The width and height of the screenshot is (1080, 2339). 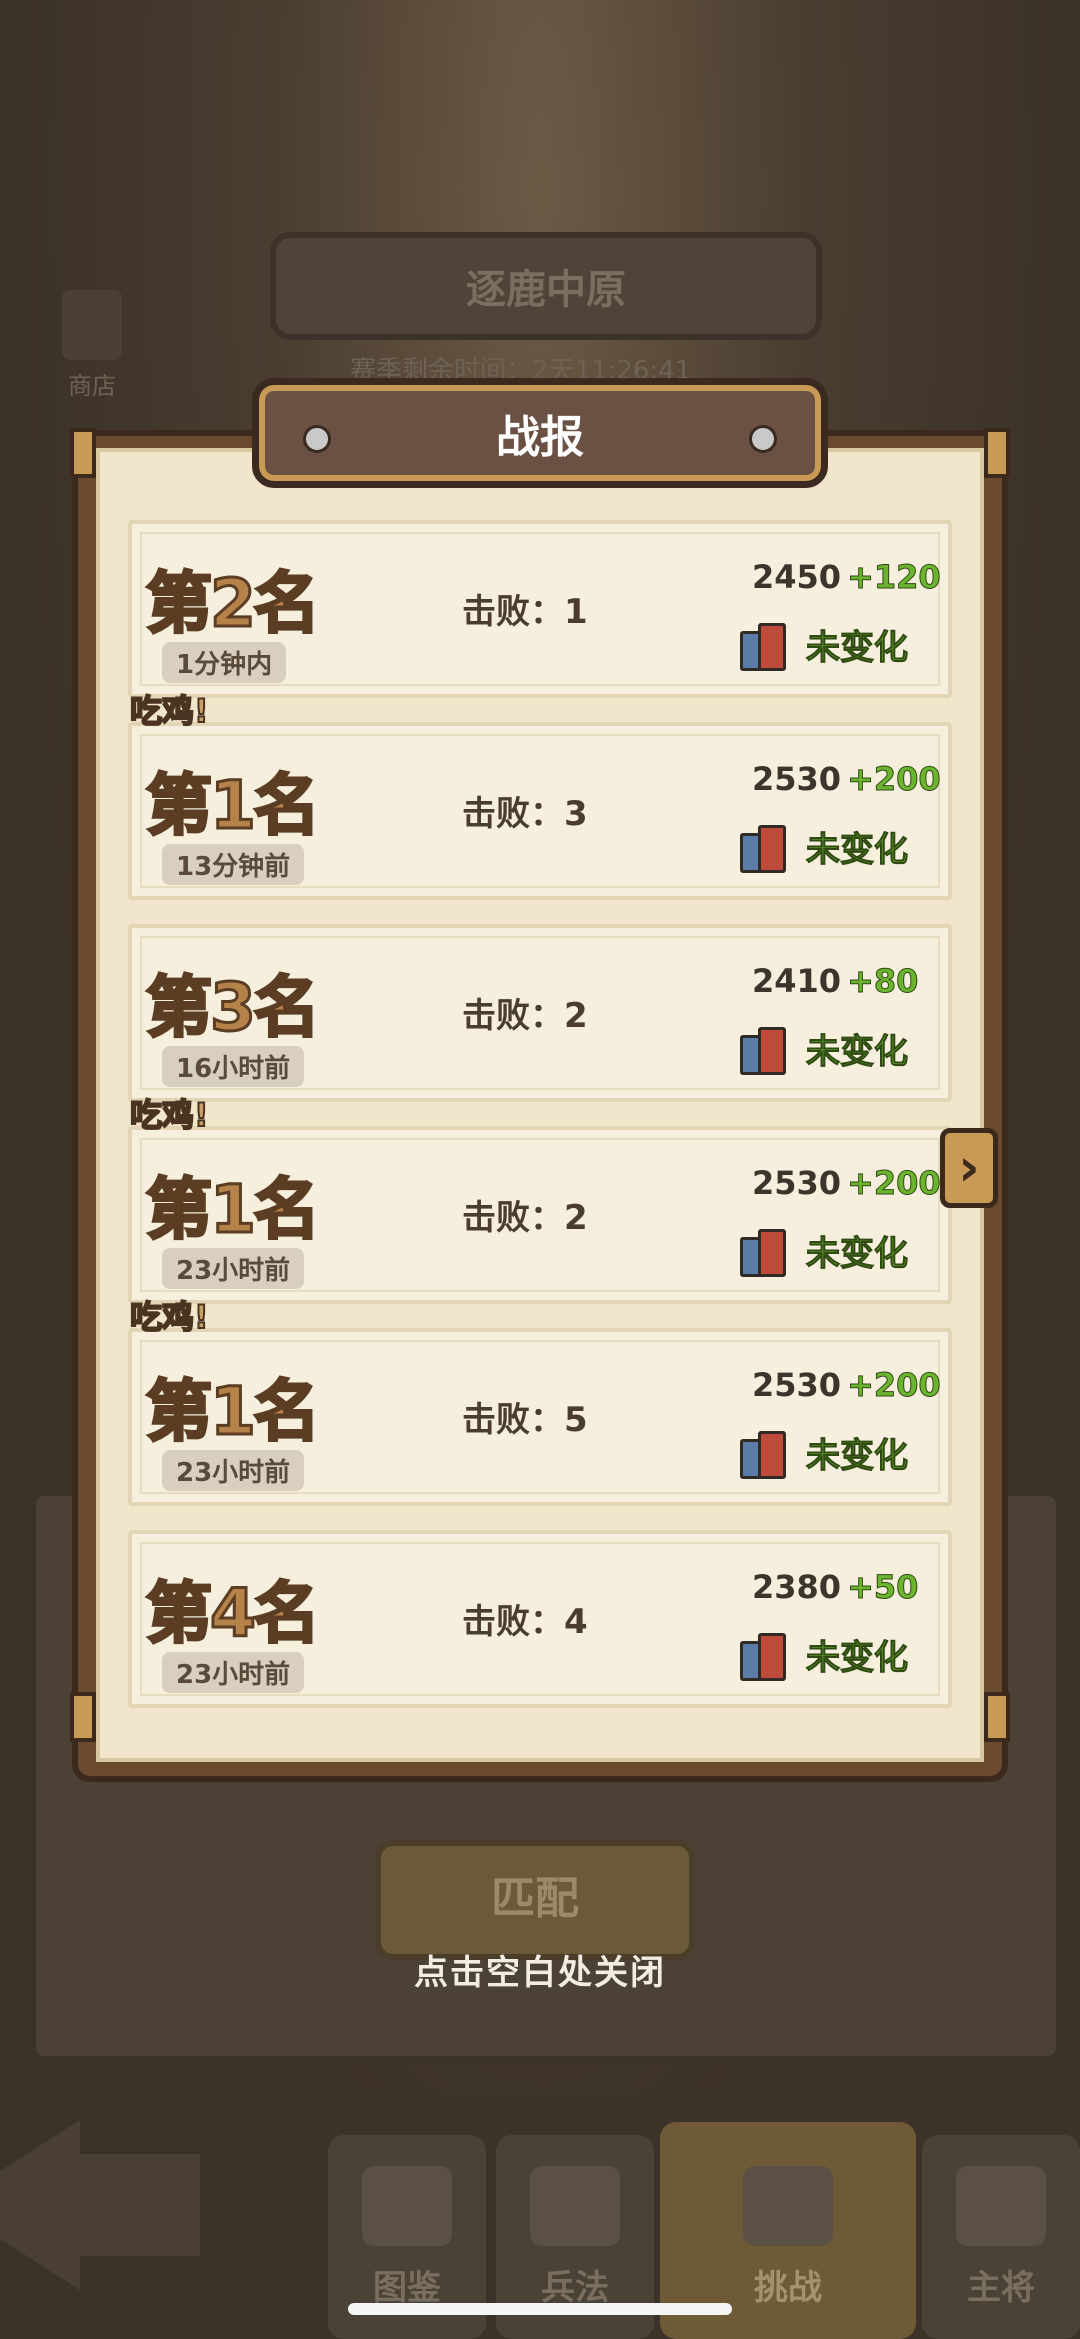 What do you see at coordinates (540, 1969) in the screenshot?
I see `close-hint: 点击空白处关闭` at bounding box center [540, 1969].